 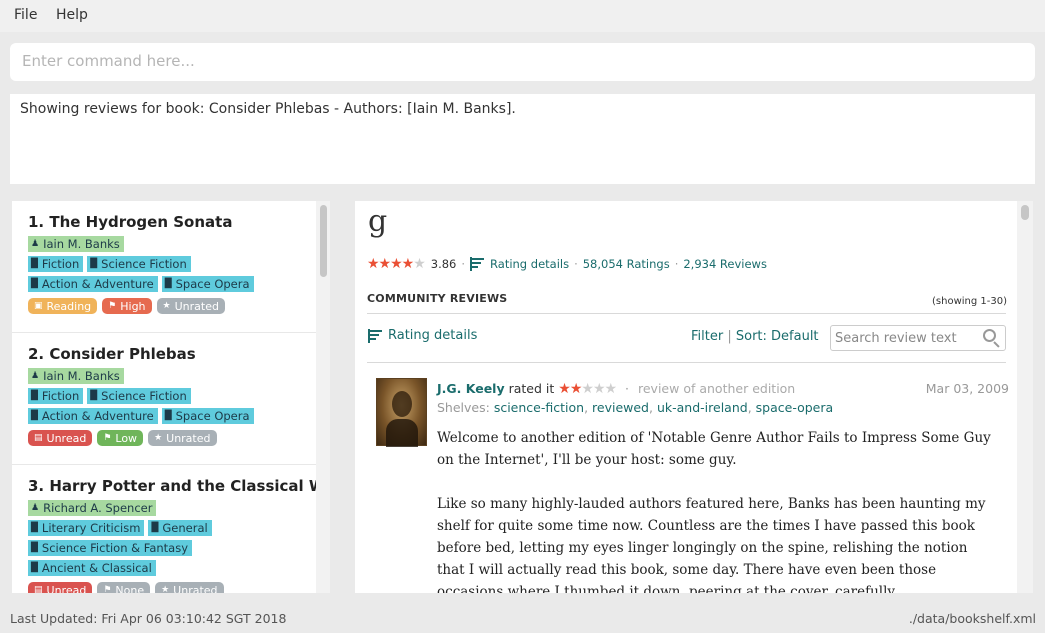 I want to click on category-tag: █ Science Fiction & Fantasy, so click(x=110, y=548).